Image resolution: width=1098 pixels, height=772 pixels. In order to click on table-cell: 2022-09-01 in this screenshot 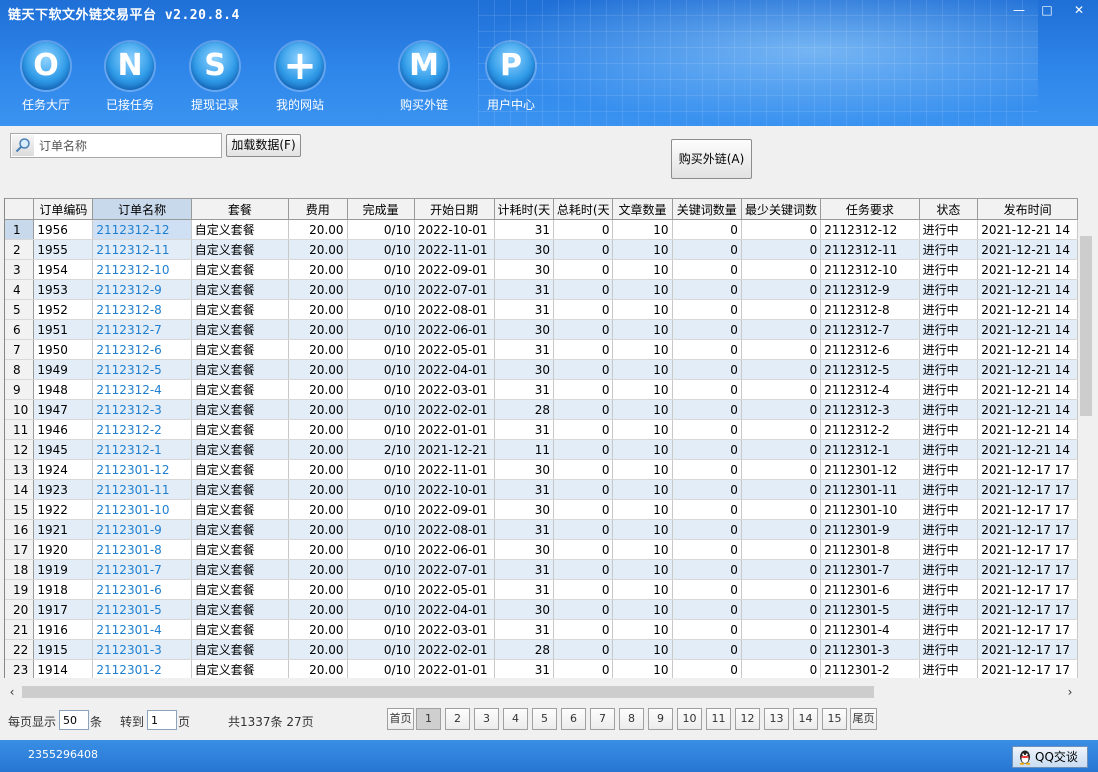, I will do `click(454, 269)`.